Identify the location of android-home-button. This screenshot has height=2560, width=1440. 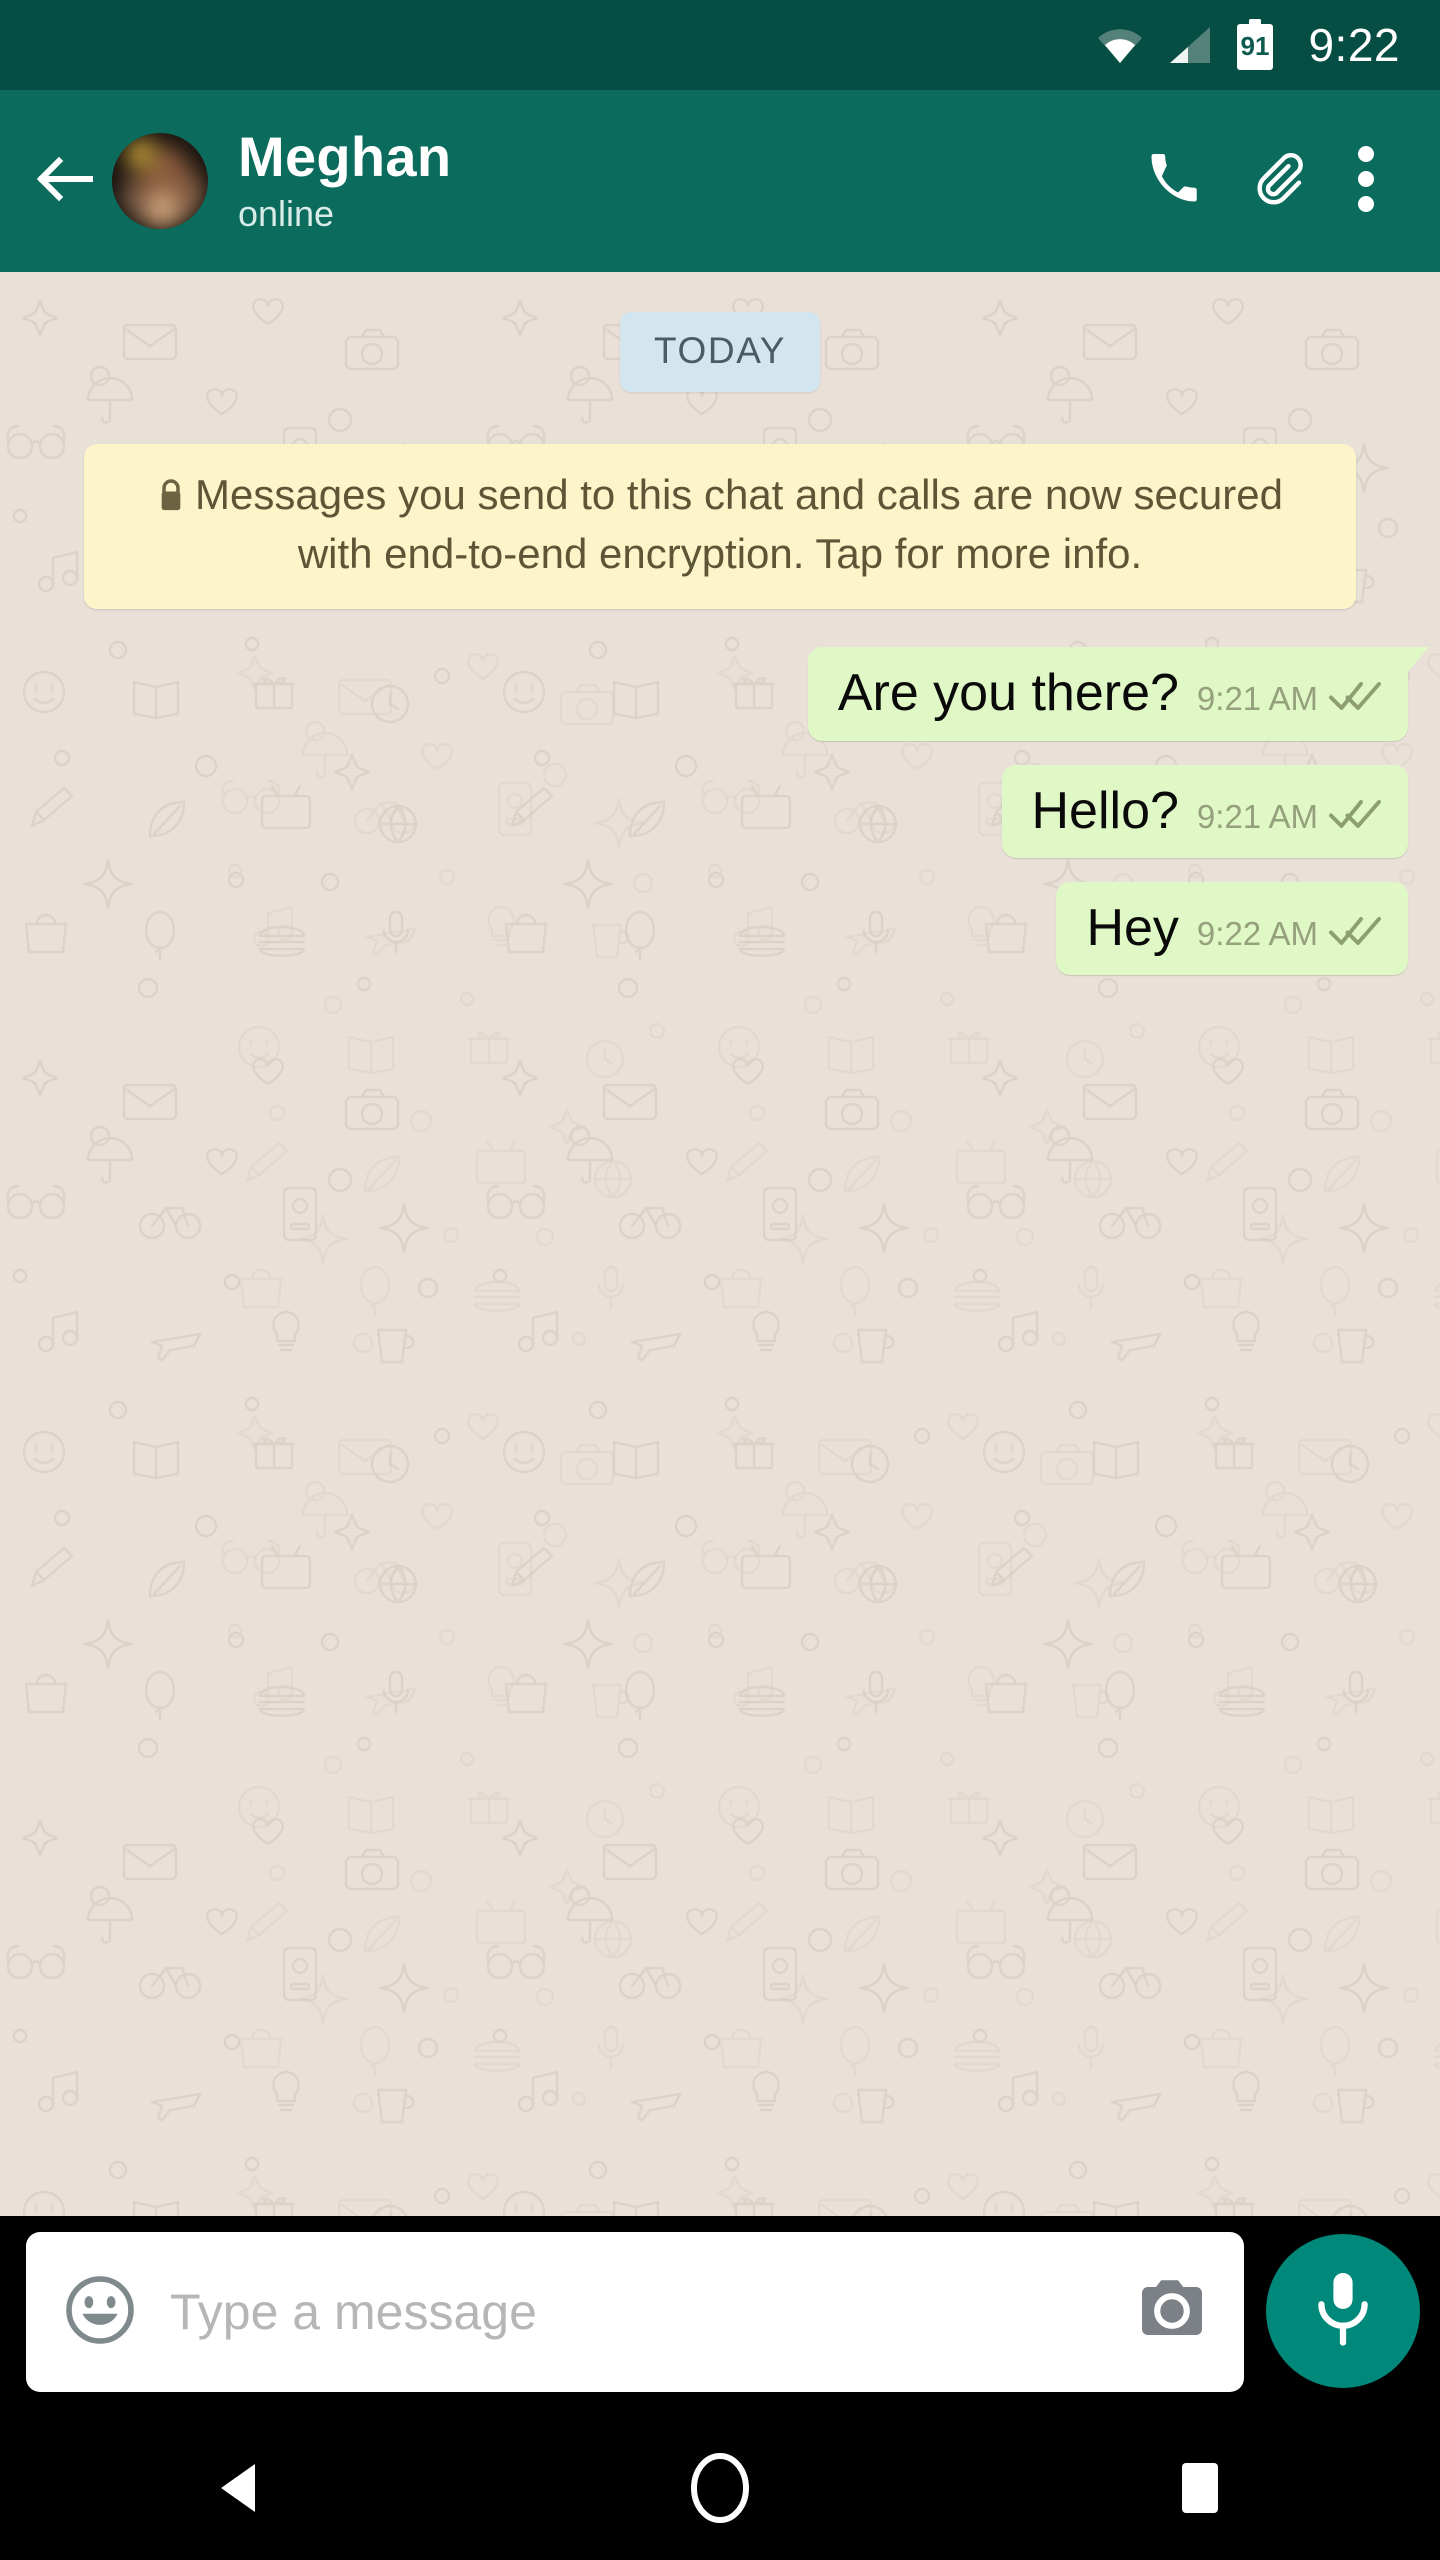
(720, 2490).